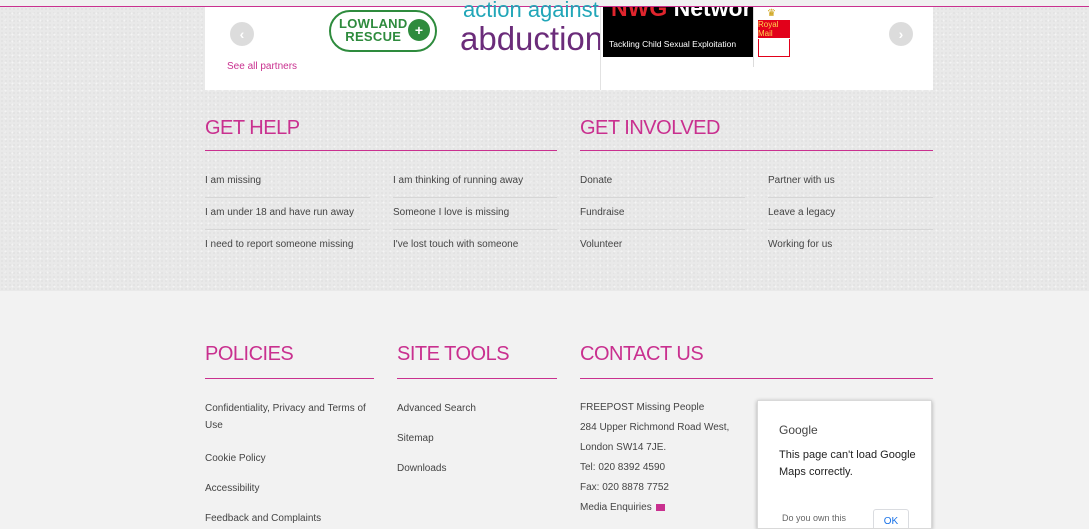 Image resolution: width=1089 pixels, height=529 pixels. What do you see at coordinates (453, 354) in the screenshot?
I see `site-tools-heading: SITE TOOLS` at bounding box center [453, 354].